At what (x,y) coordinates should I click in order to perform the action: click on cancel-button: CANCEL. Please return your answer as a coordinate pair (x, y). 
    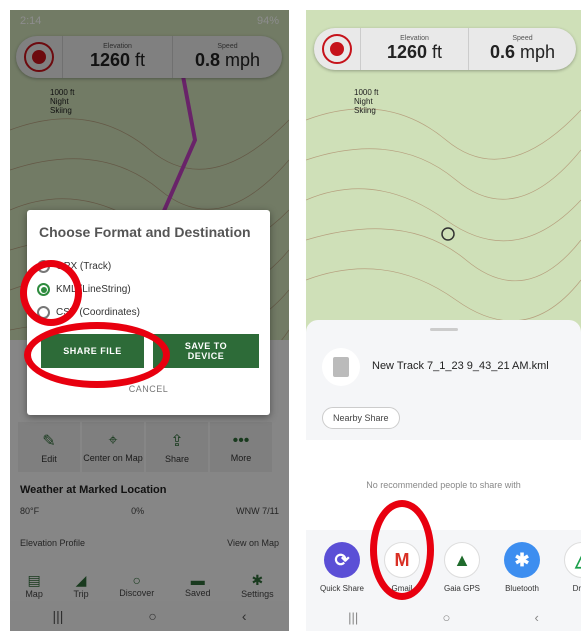
    Looking at the image, I should click on (148, 389).